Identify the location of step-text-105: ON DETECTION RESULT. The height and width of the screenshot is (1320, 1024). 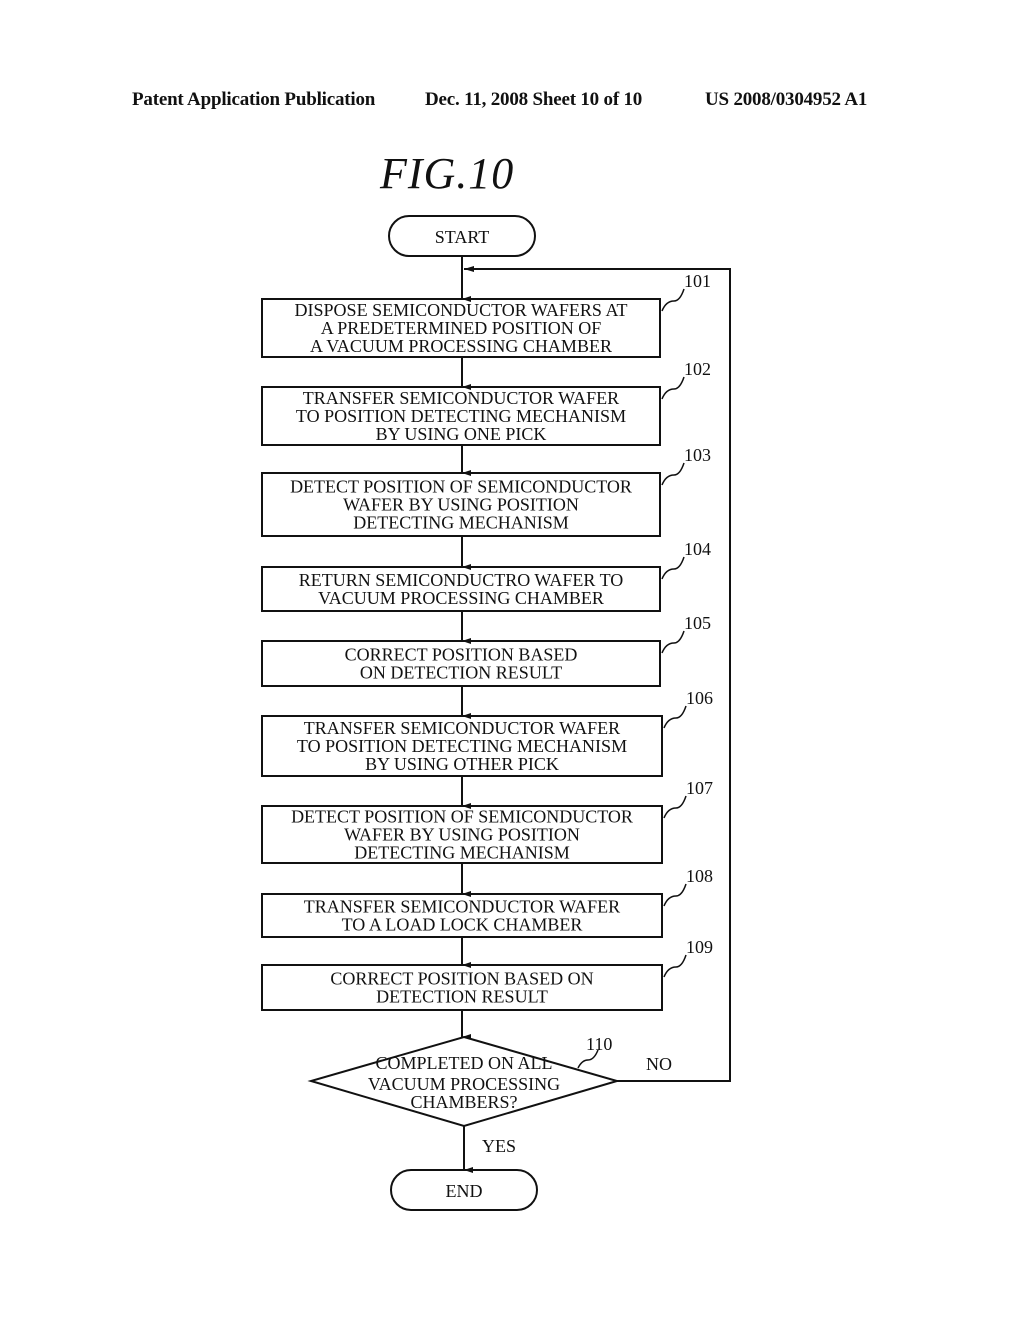
(461, 673).